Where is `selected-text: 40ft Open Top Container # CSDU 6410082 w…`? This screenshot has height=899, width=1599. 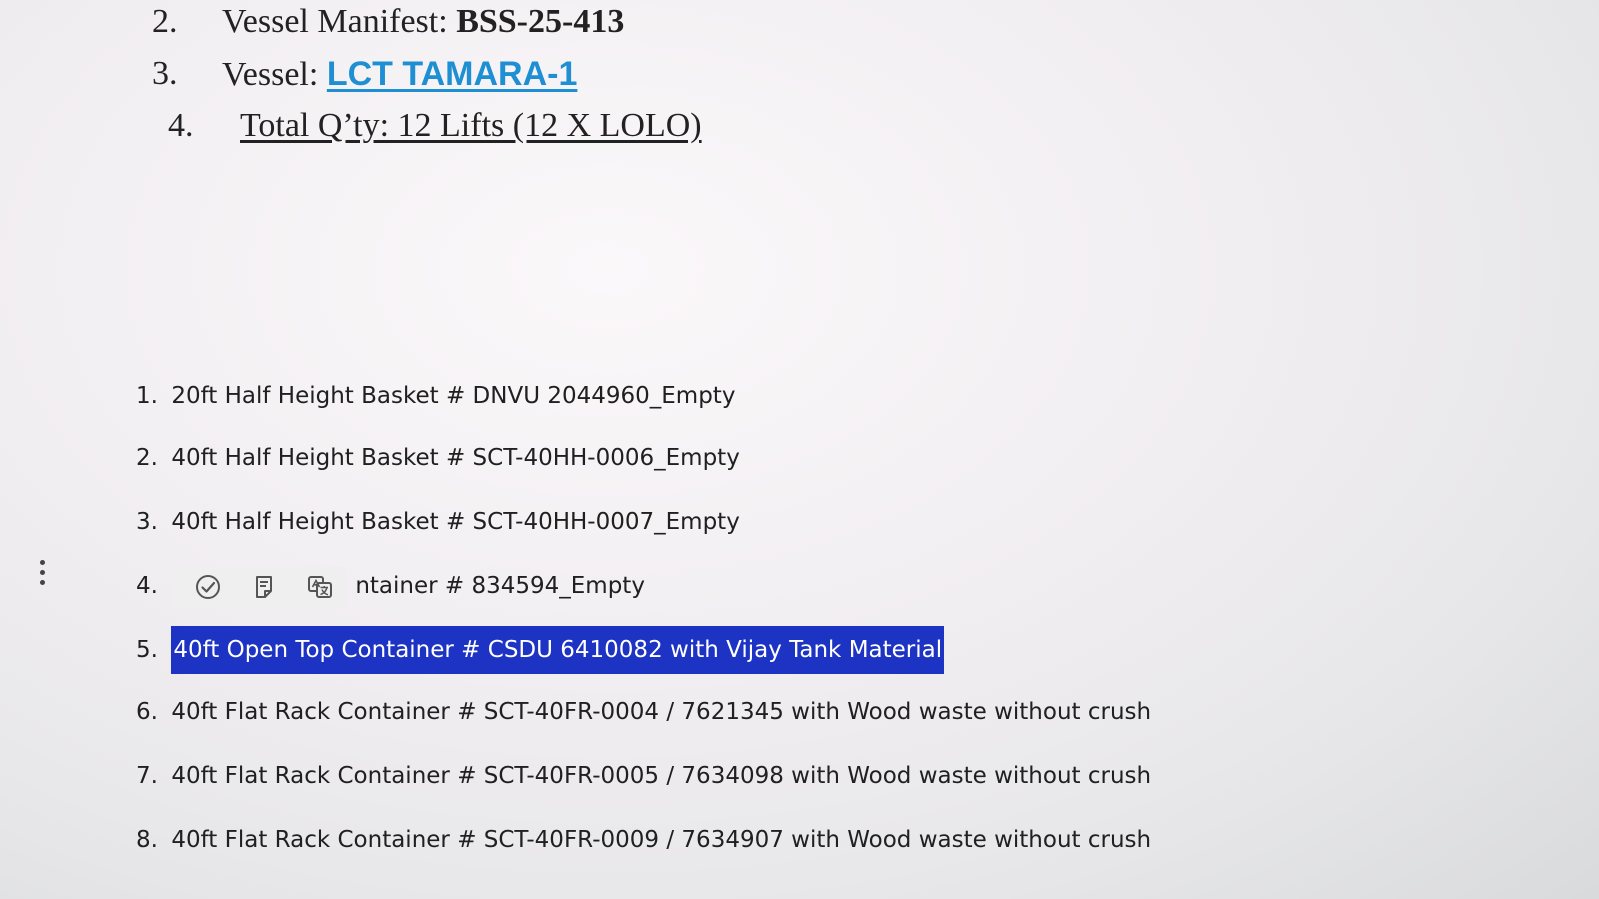 selected-text: 40ft Open Top Container # CSDU 6410082 w… is located at coordinates (558, 650).